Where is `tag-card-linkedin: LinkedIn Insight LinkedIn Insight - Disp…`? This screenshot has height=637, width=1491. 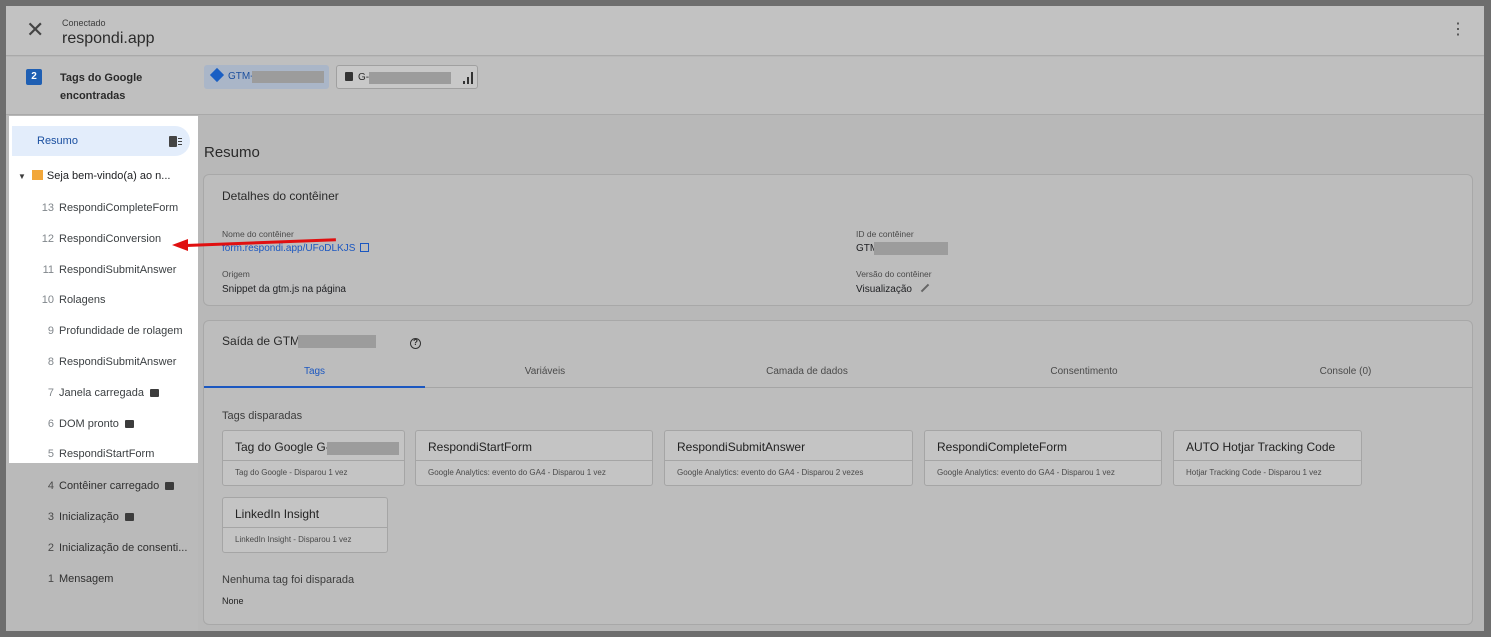
tag-card-linkedin: LinkedIn Insight LinkedIn Insight - Disp… is located at coordinates (305, 525).